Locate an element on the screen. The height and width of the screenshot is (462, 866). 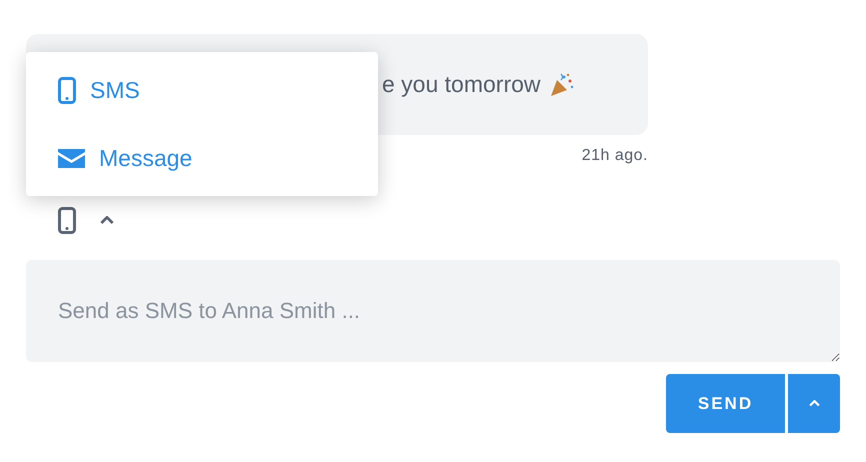
channel-button is located at coordinates (67, 220).